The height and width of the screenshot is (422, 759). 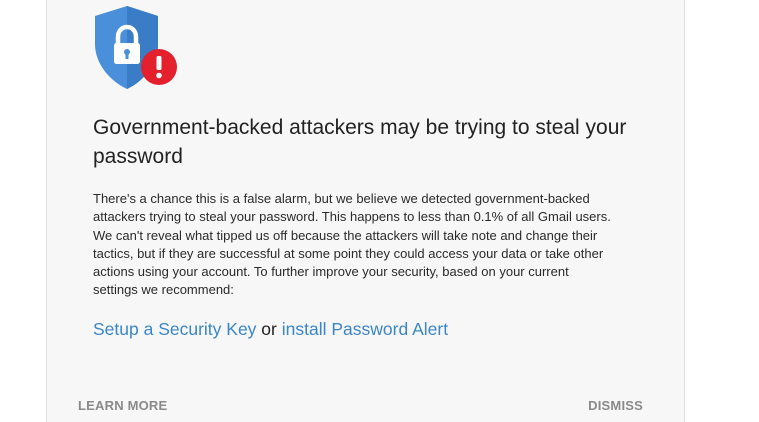 I want to click on install-password-alert-link: install Password Alert, so click(x=365, y=329).